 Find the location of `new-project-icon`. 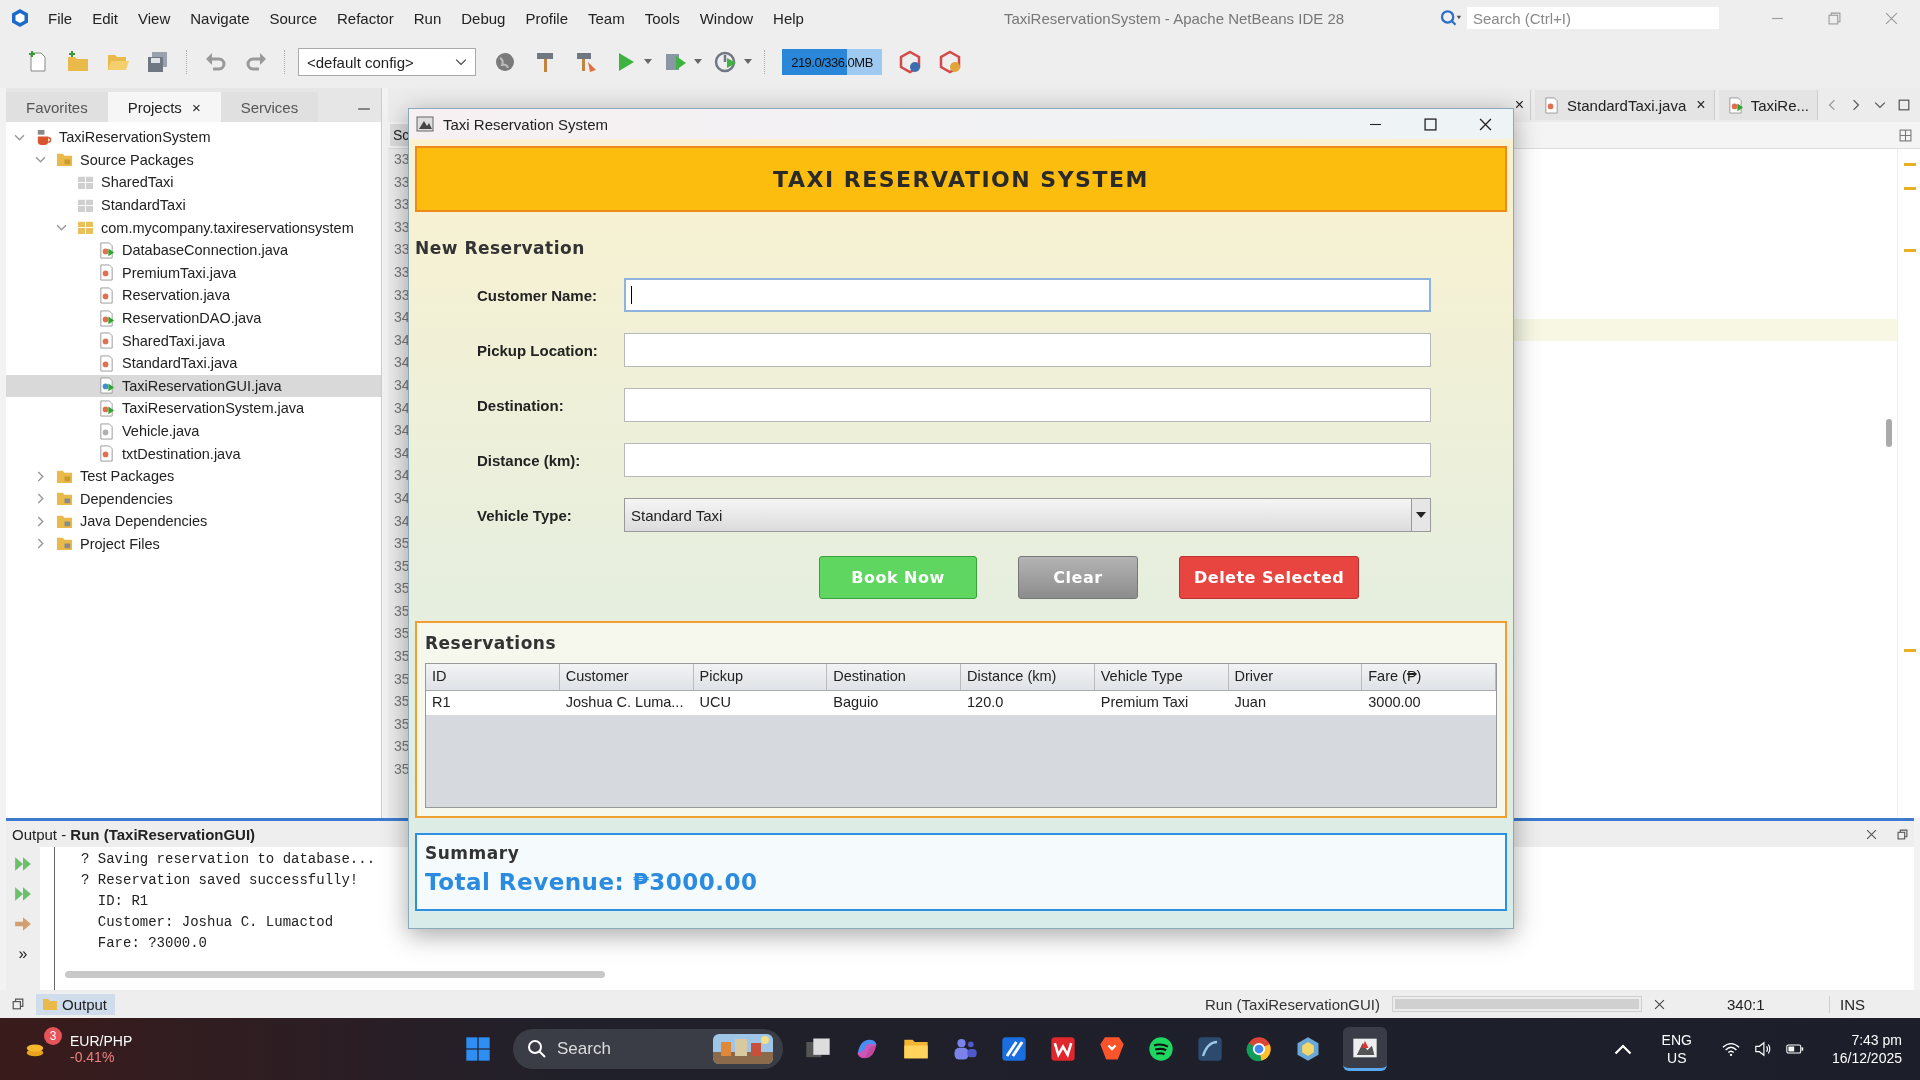

new-project-icon is located at coordinates (78, 62).